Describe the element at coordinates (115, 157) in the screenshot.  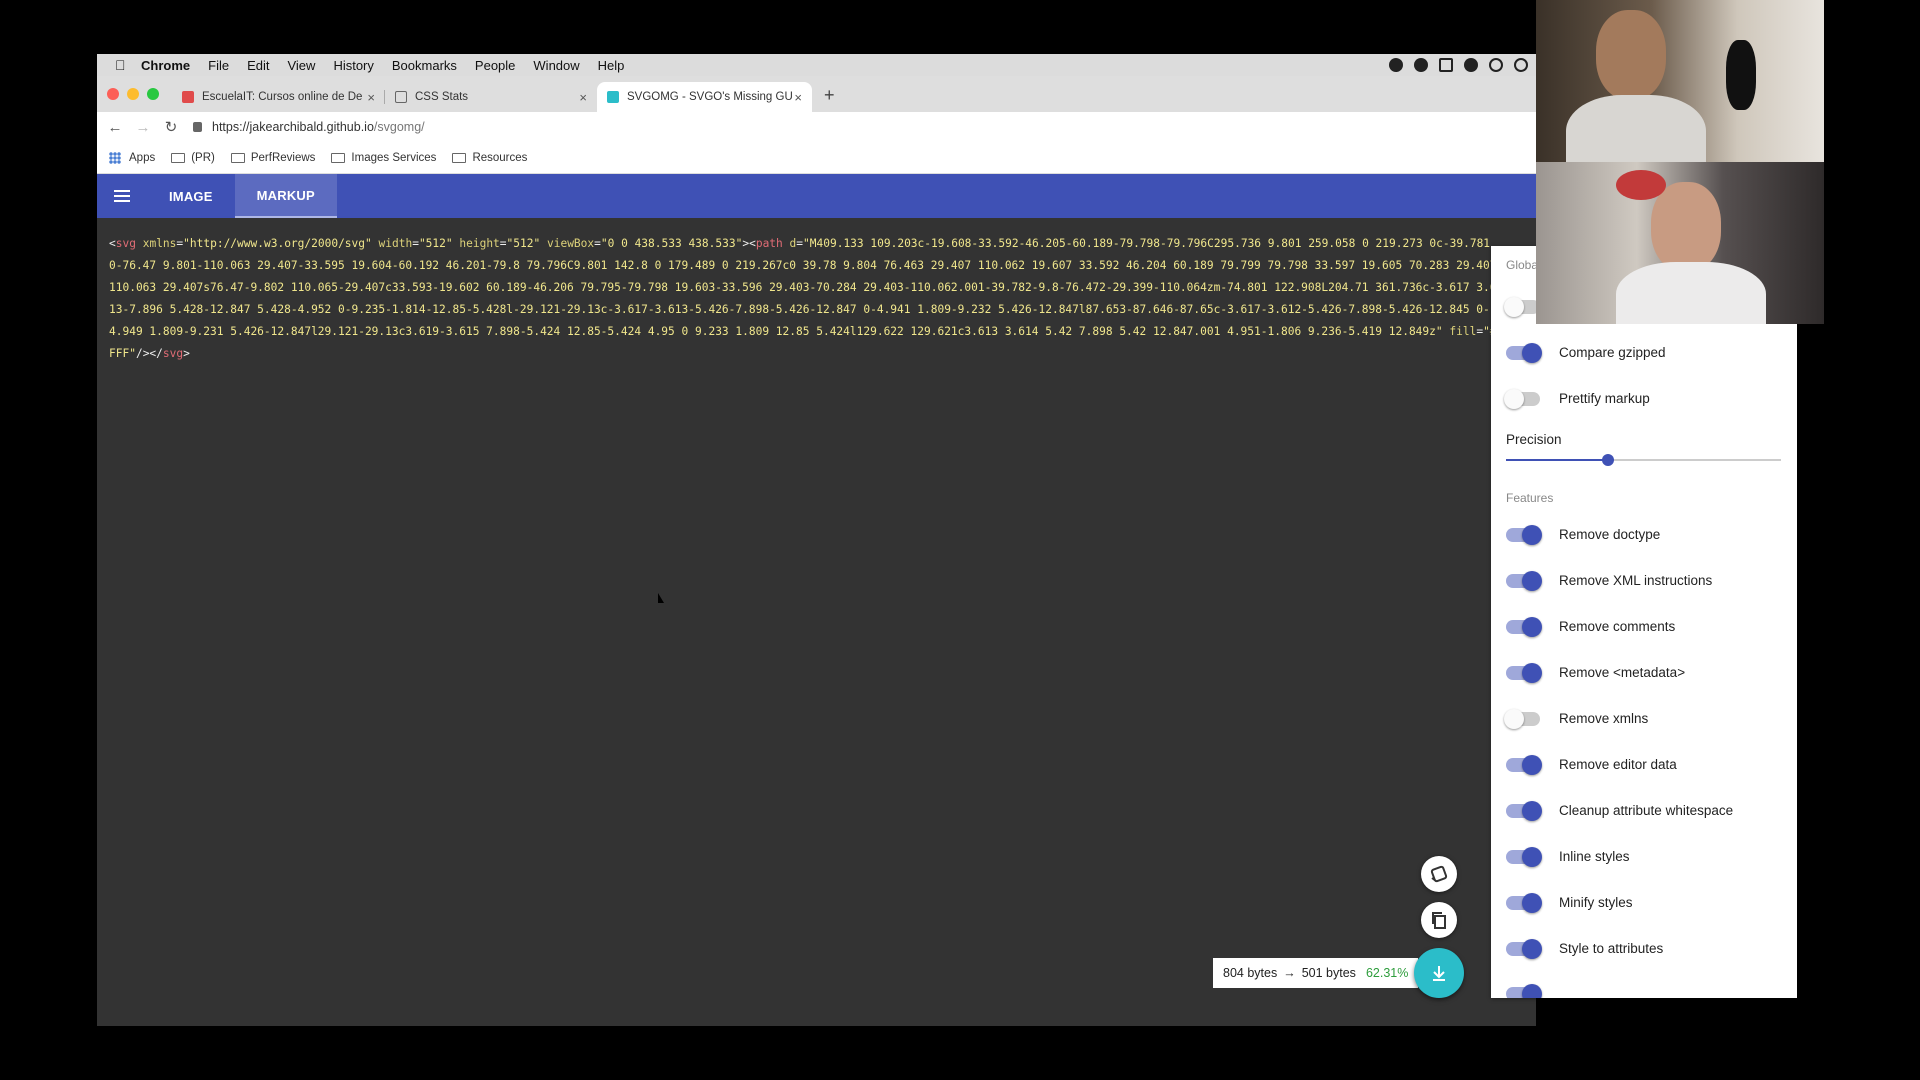
I see `apps-grid-icon` at that location.